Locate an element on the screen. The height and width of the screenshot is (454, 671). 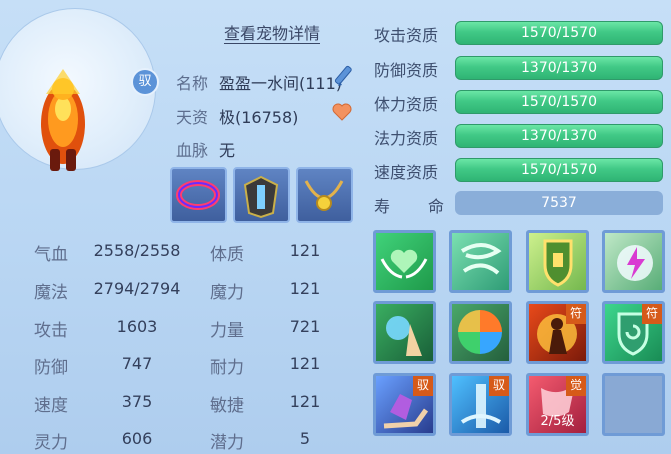
stat-constitution-value: 121 is located at coordinates (305, 250).